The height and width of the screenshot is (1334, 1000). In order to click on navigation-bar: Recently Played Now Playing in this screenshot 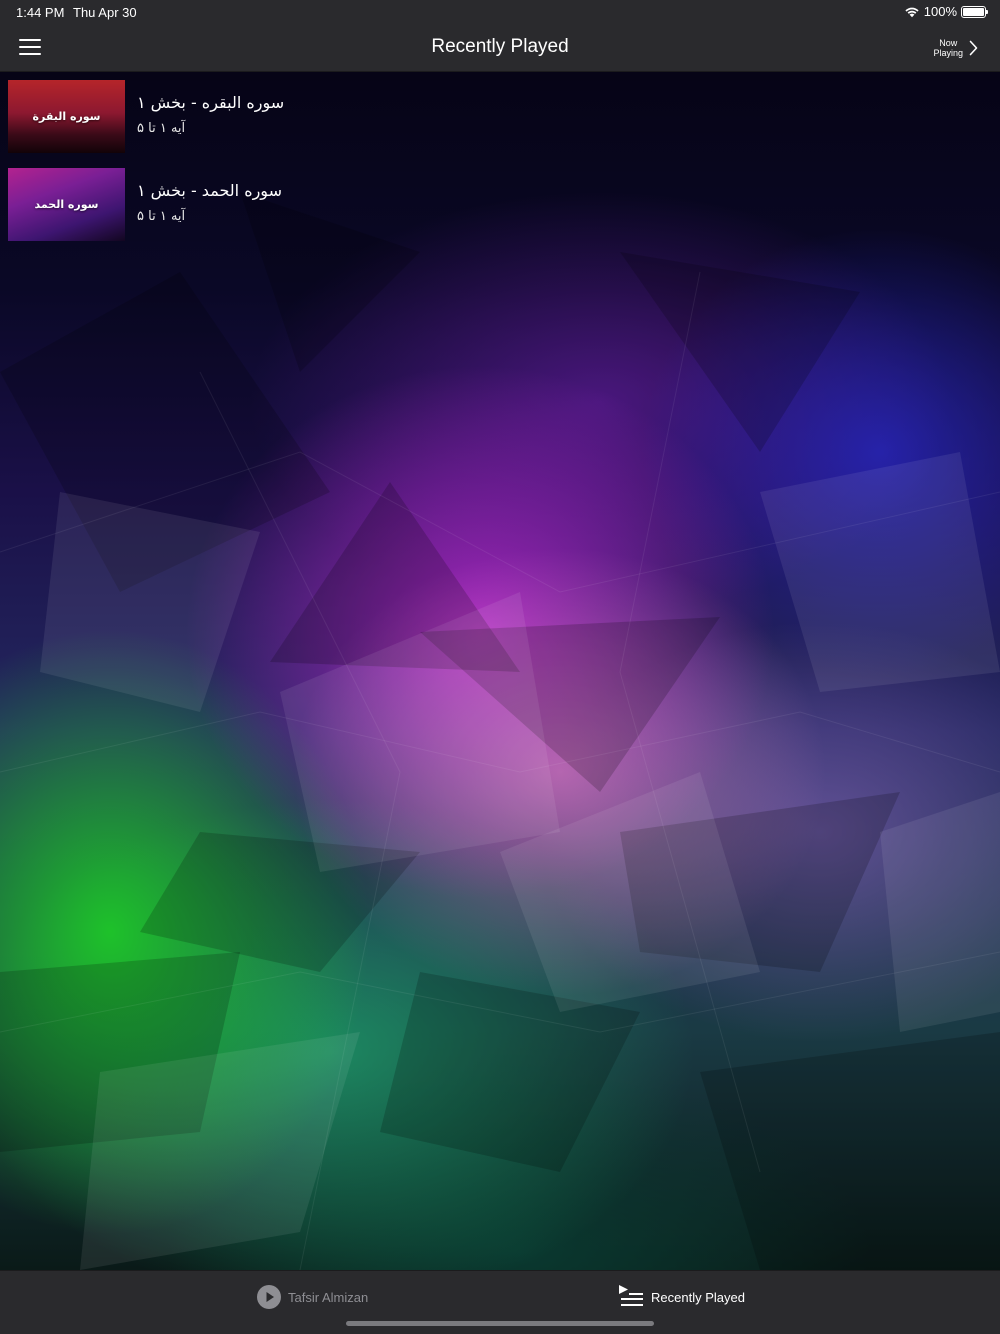, I will do `click(500, 48)`.